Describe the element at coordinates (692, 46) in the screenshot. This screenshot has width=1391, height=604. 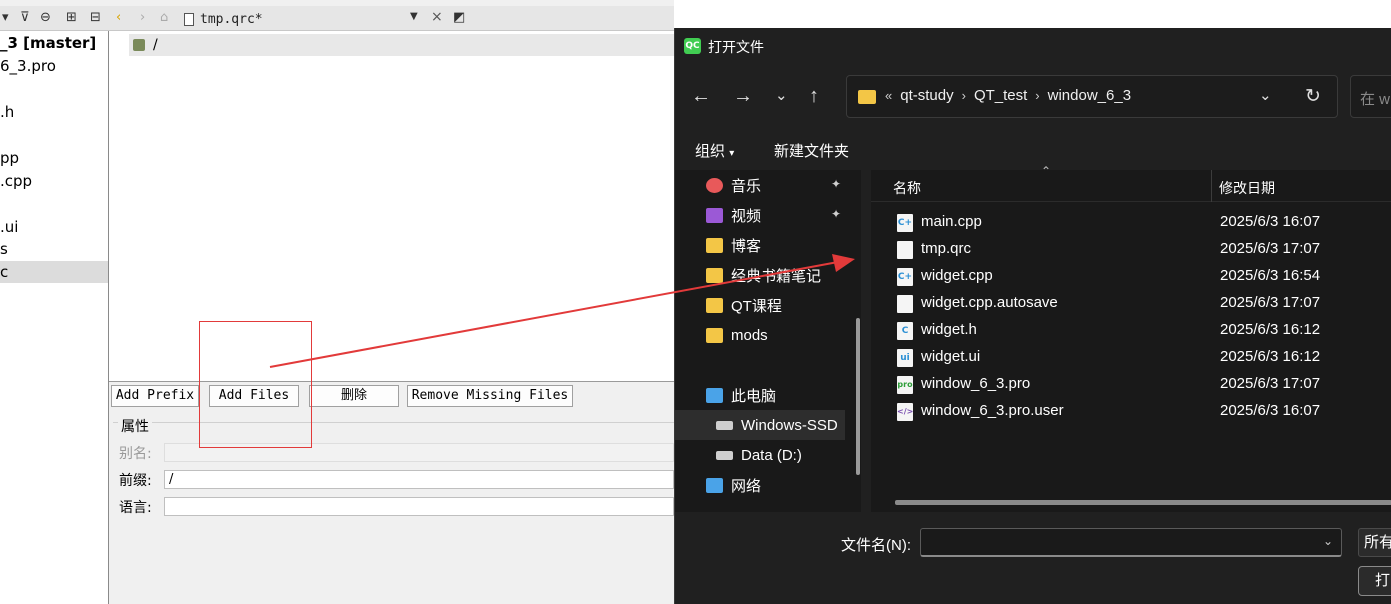
I see `qt-logo-icon: QC` at that location.